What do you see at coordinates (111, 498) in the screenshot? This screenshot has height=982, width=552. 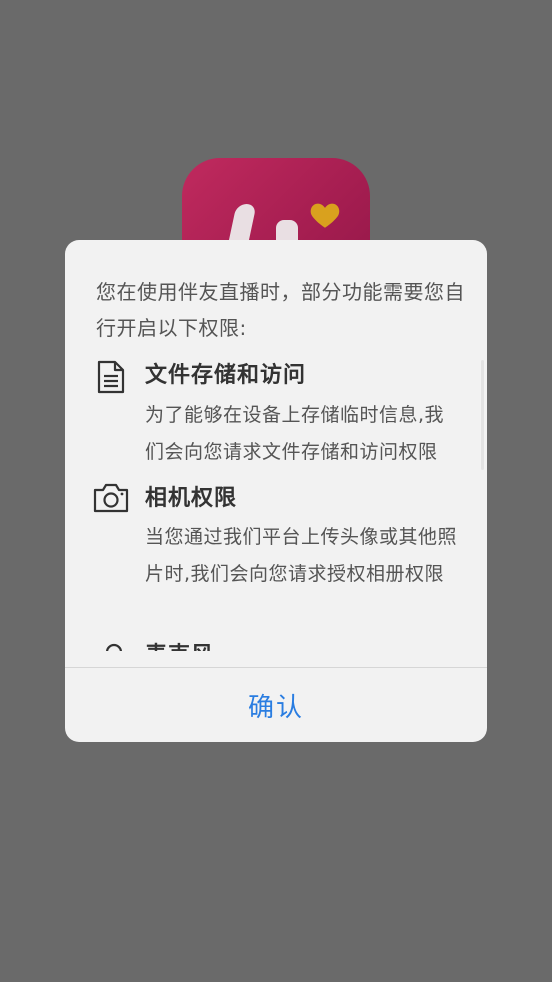 I see `camera-icon` at bounding box center [111, 498].